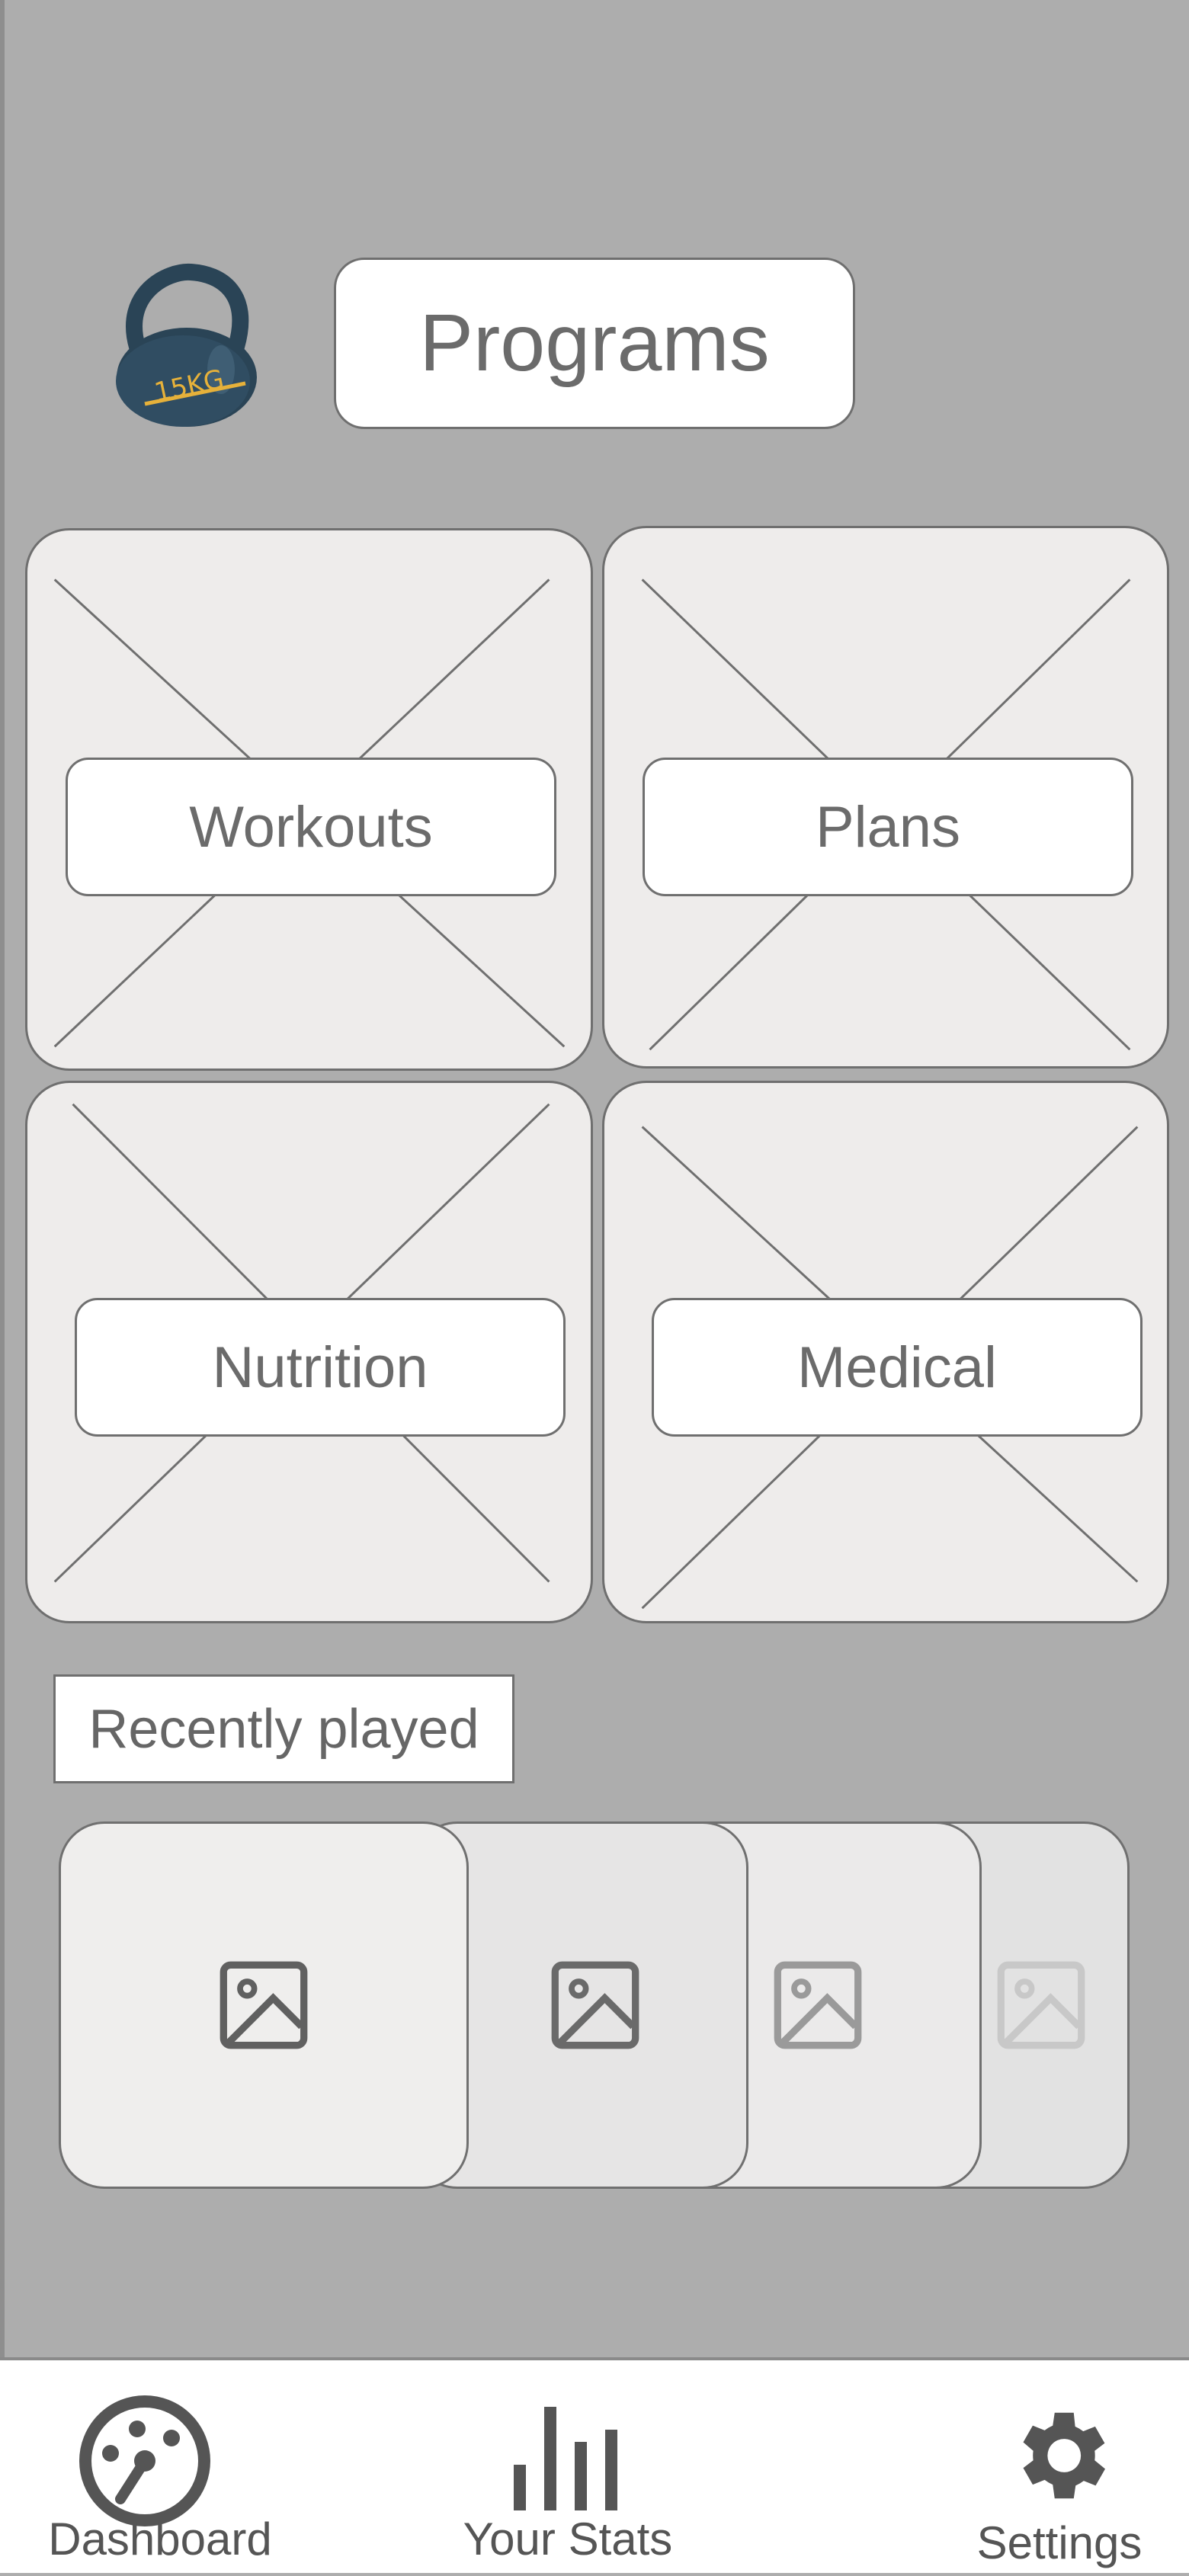  What do you see at coordinates (2, 1286) in the screenshot?
I see `left-edge-rule` at bounding box center [2, 1286].